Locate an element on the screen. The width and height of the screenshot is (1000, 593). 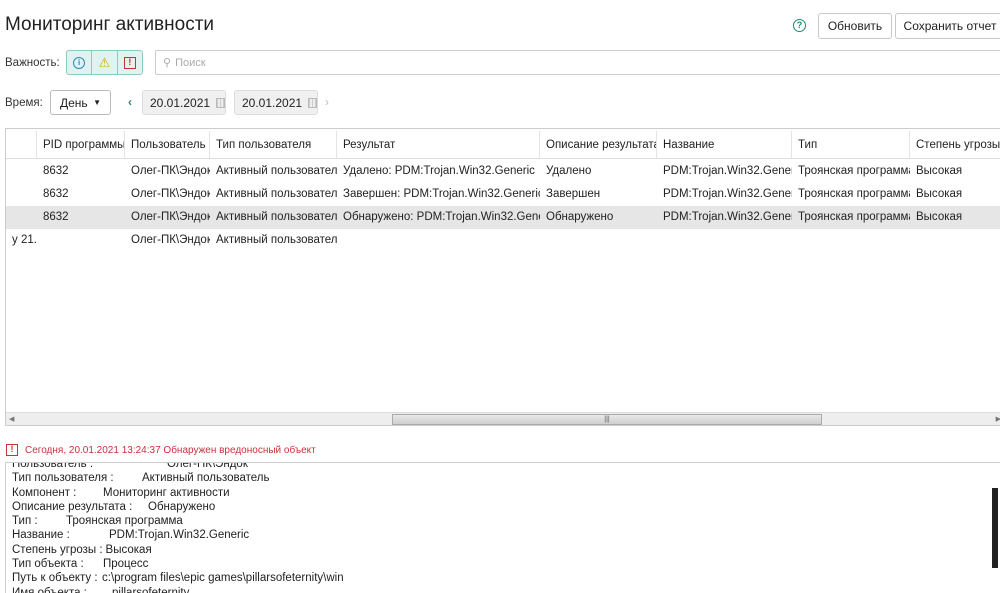
col-result-desc-cell: Обнаружено is located at coordinates (580, 217).